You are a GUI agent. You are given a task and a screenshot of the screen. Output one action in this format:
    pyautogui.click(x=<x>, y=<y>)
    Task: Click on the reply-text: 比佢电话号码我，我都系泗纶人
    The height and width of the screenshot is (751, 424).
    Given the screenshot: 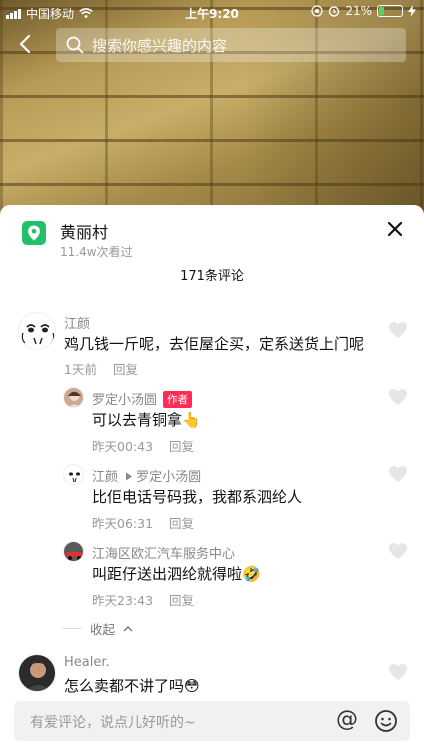 What is the action you would take?
    pyautogui.click(x=197, y=497)
    